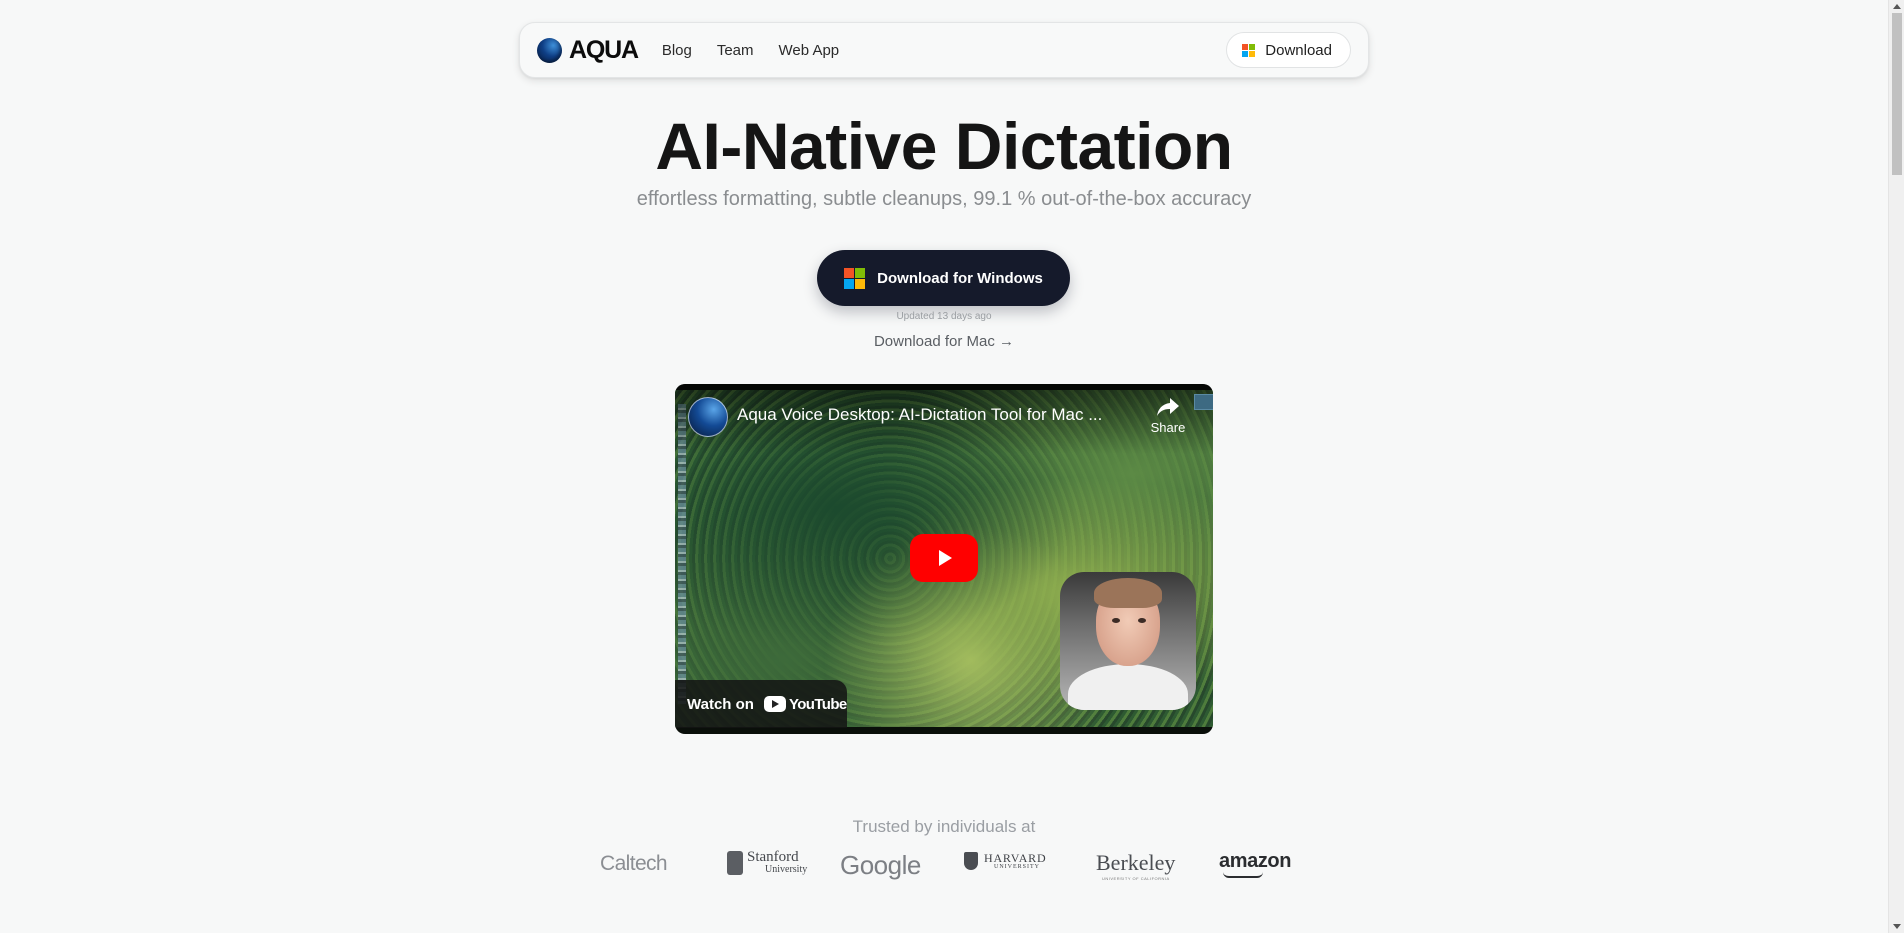 This screenshot has height=933, width=1904. What do you see at coordinates (761, 704) in the screenshot?
I see `watch-on-youtube-button: Watch on YouTube` at bounding box center [761, 704].